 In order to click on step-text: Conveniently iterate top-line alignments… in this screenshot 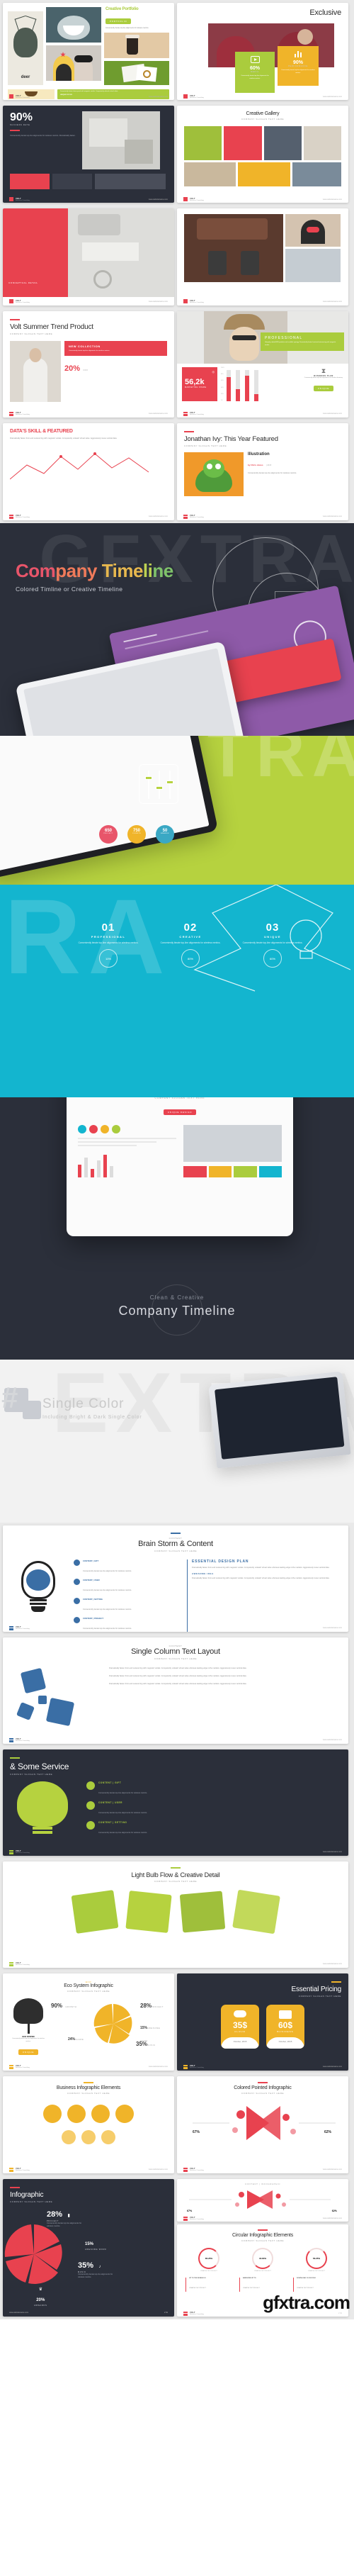, I will do `click(190, 943)`.